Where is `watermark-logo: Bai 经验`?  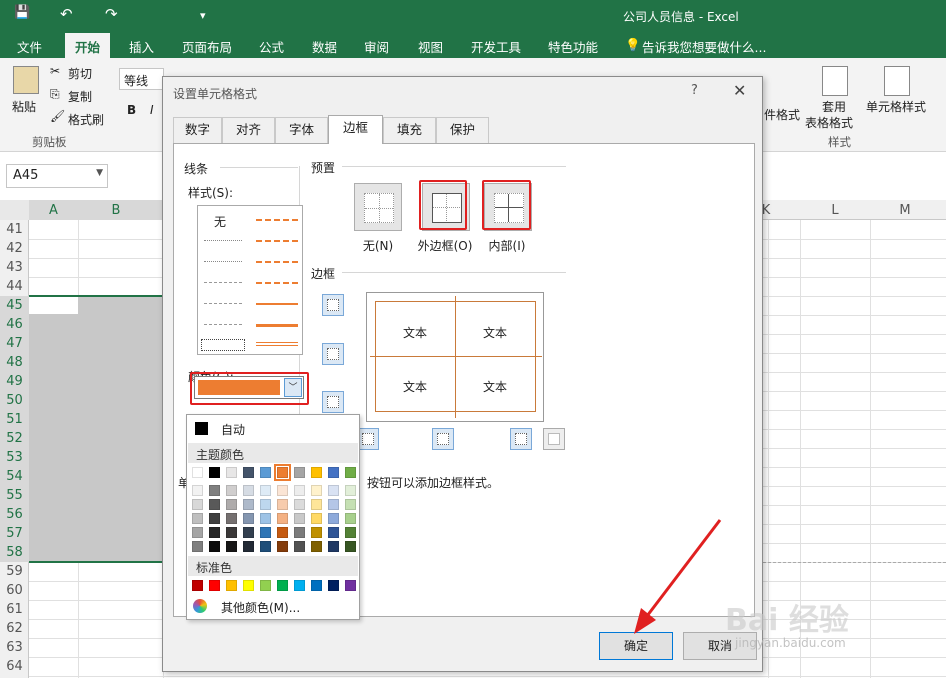 watermark-logo: Bai 经验 is located at coordinates (787, 620).